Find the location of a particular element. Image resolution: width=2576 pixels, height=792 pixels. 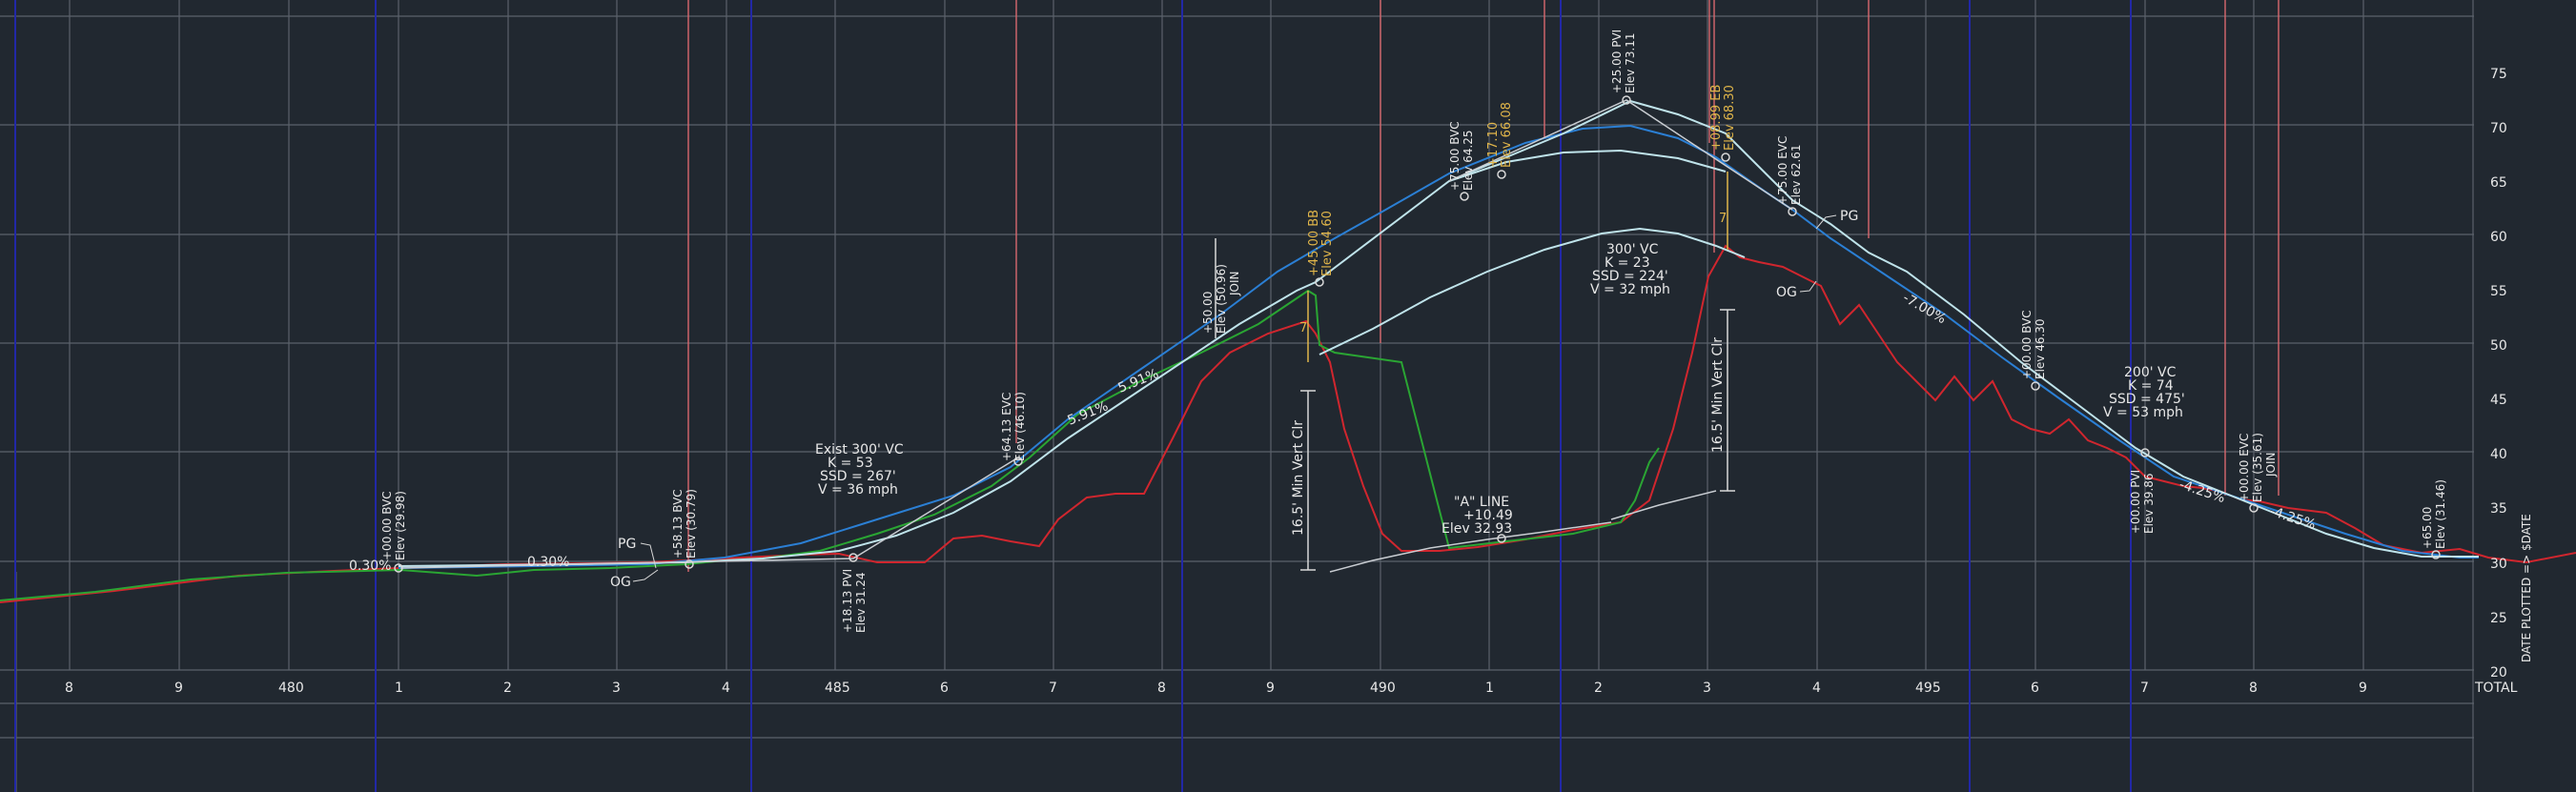

crest-vc-v: V = 32 mph is located at coordinates (1630, 289).